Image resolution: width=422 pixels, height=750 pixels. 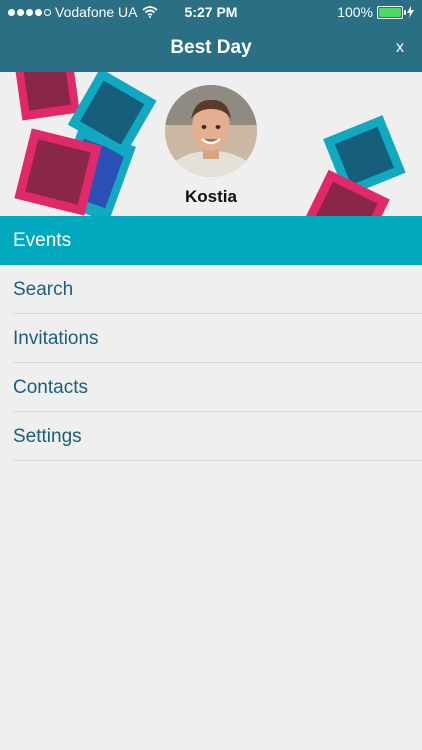 What do you see at coordinates (211, 436) in the screenshot?
I see `menu-item-settings: Settings` at bounding box center [211, 436].